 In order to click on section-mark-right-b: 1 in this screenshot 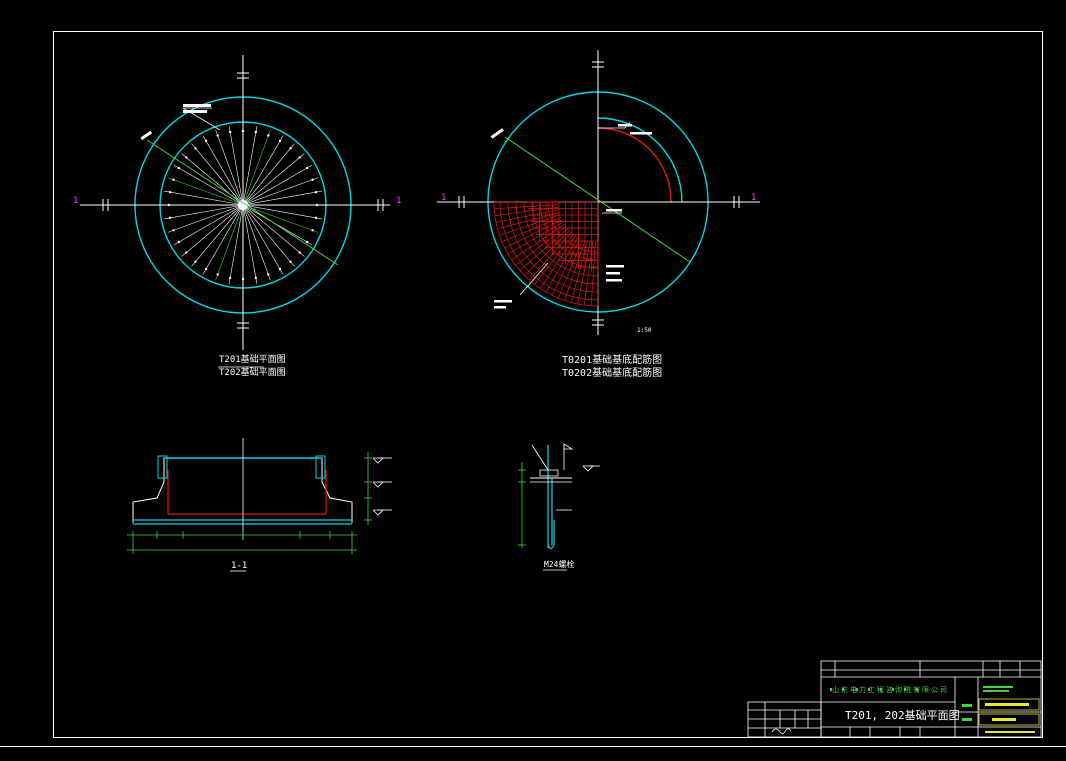, I will do `click(754, 198)`.